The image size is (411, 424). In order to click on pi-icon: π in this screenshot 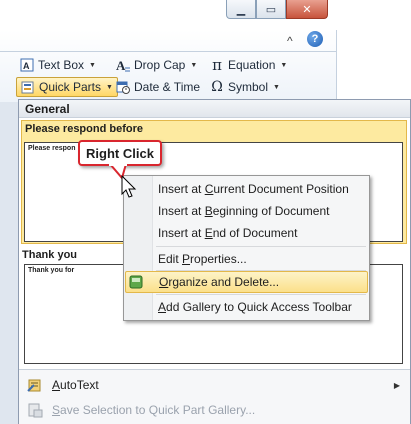, I will do `click(217, 65)`.